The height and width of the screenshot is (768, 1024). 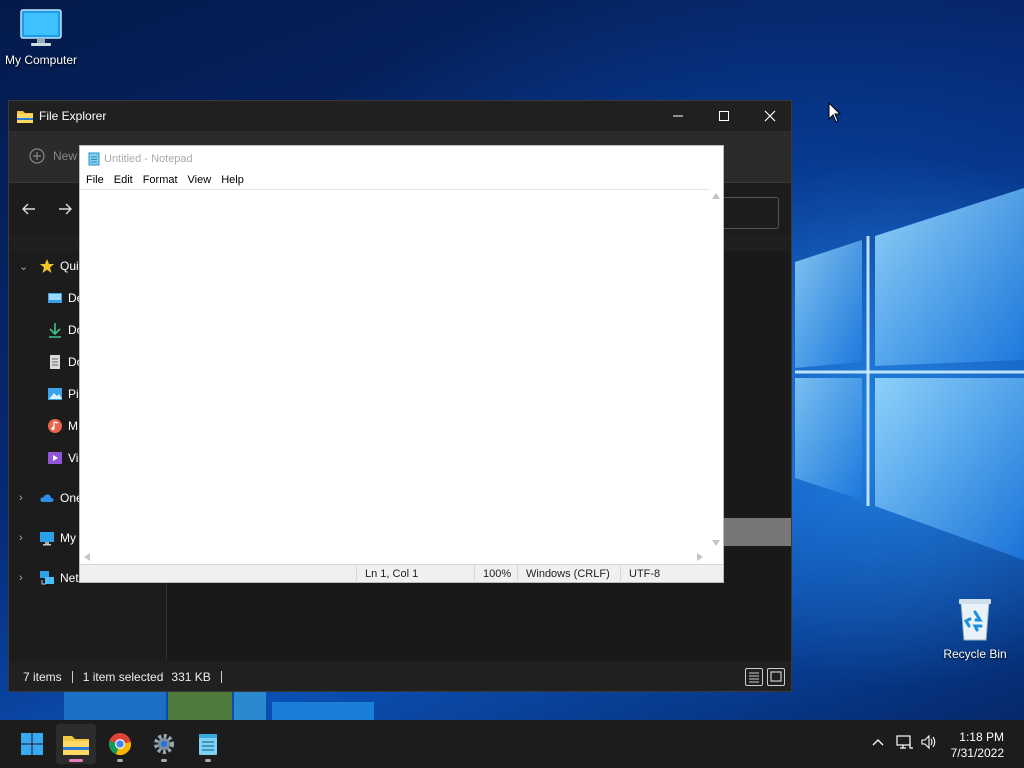 I want to click on network-wired-icon, so click(x=904, y=742).